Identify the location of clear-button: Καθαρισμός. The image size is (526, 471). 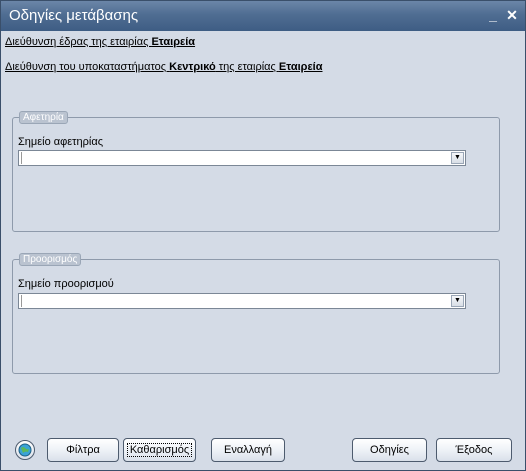
(159, 450).